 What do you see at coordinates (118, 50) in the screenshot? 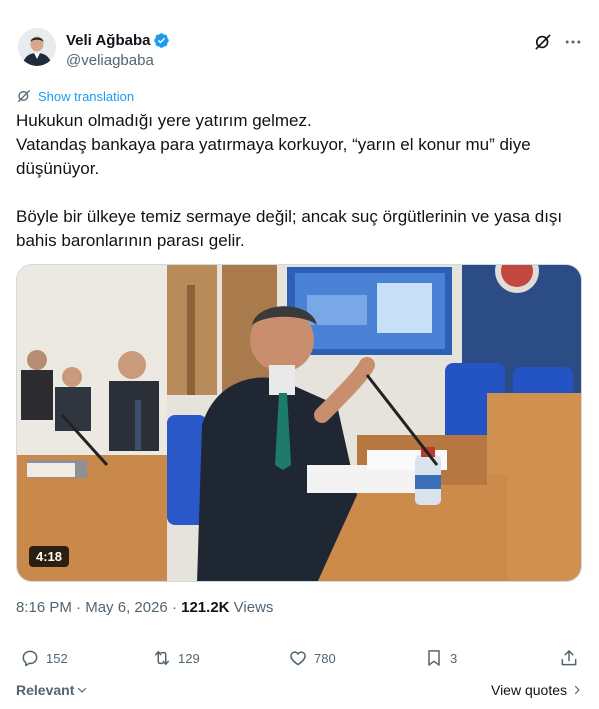
I see `author-names: Veli Ağbaba @veliagbaba` at bounding box center [118, 50].